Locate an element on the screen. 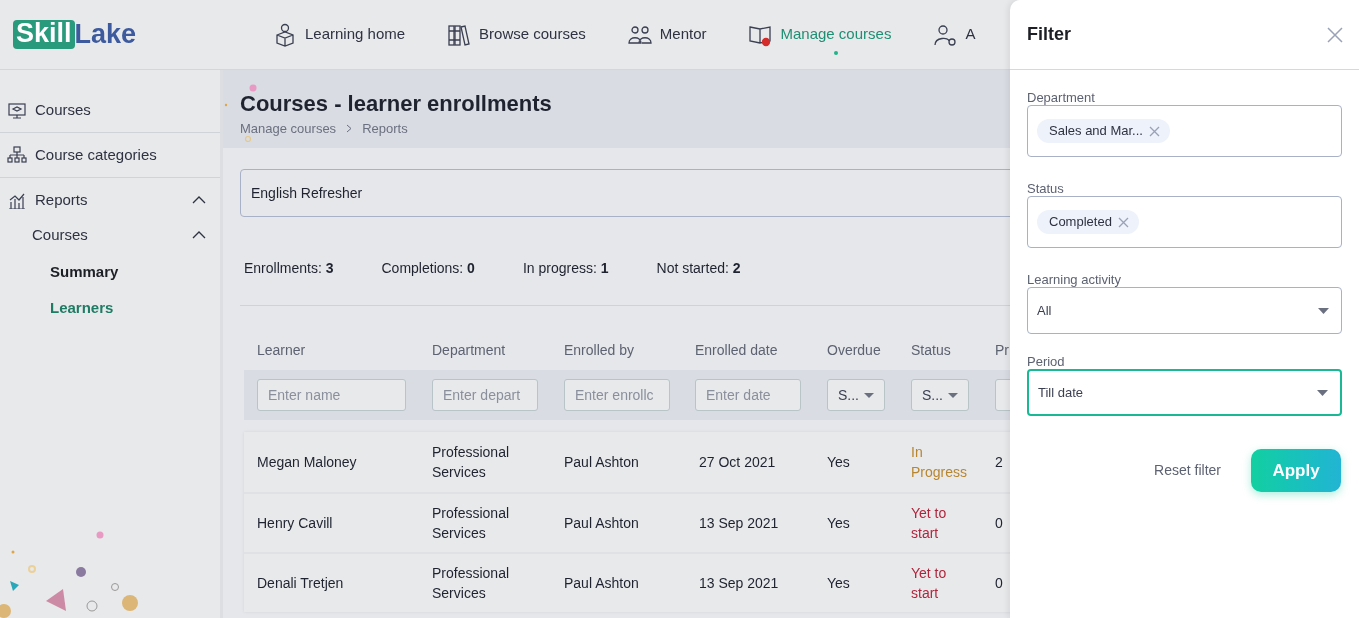 Image resolution: width=1359 pixels, height=618 pixels. sidebar-item: Summary is located at coordinates (84, 272).